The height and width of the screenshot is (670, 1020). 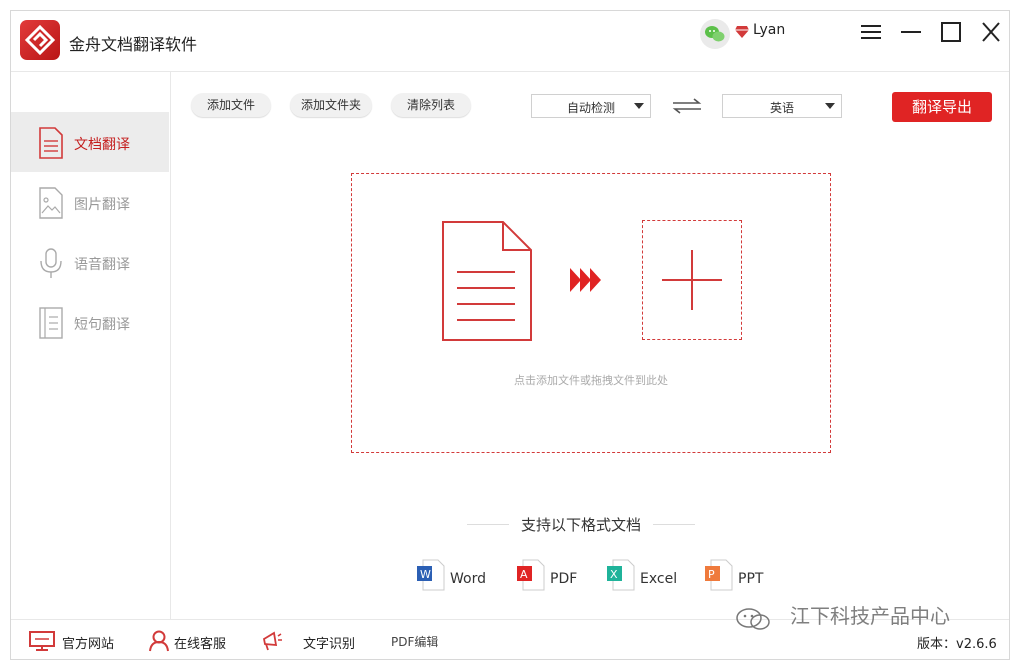 I want to click on maximize-icon, so click(x=951, y=32).